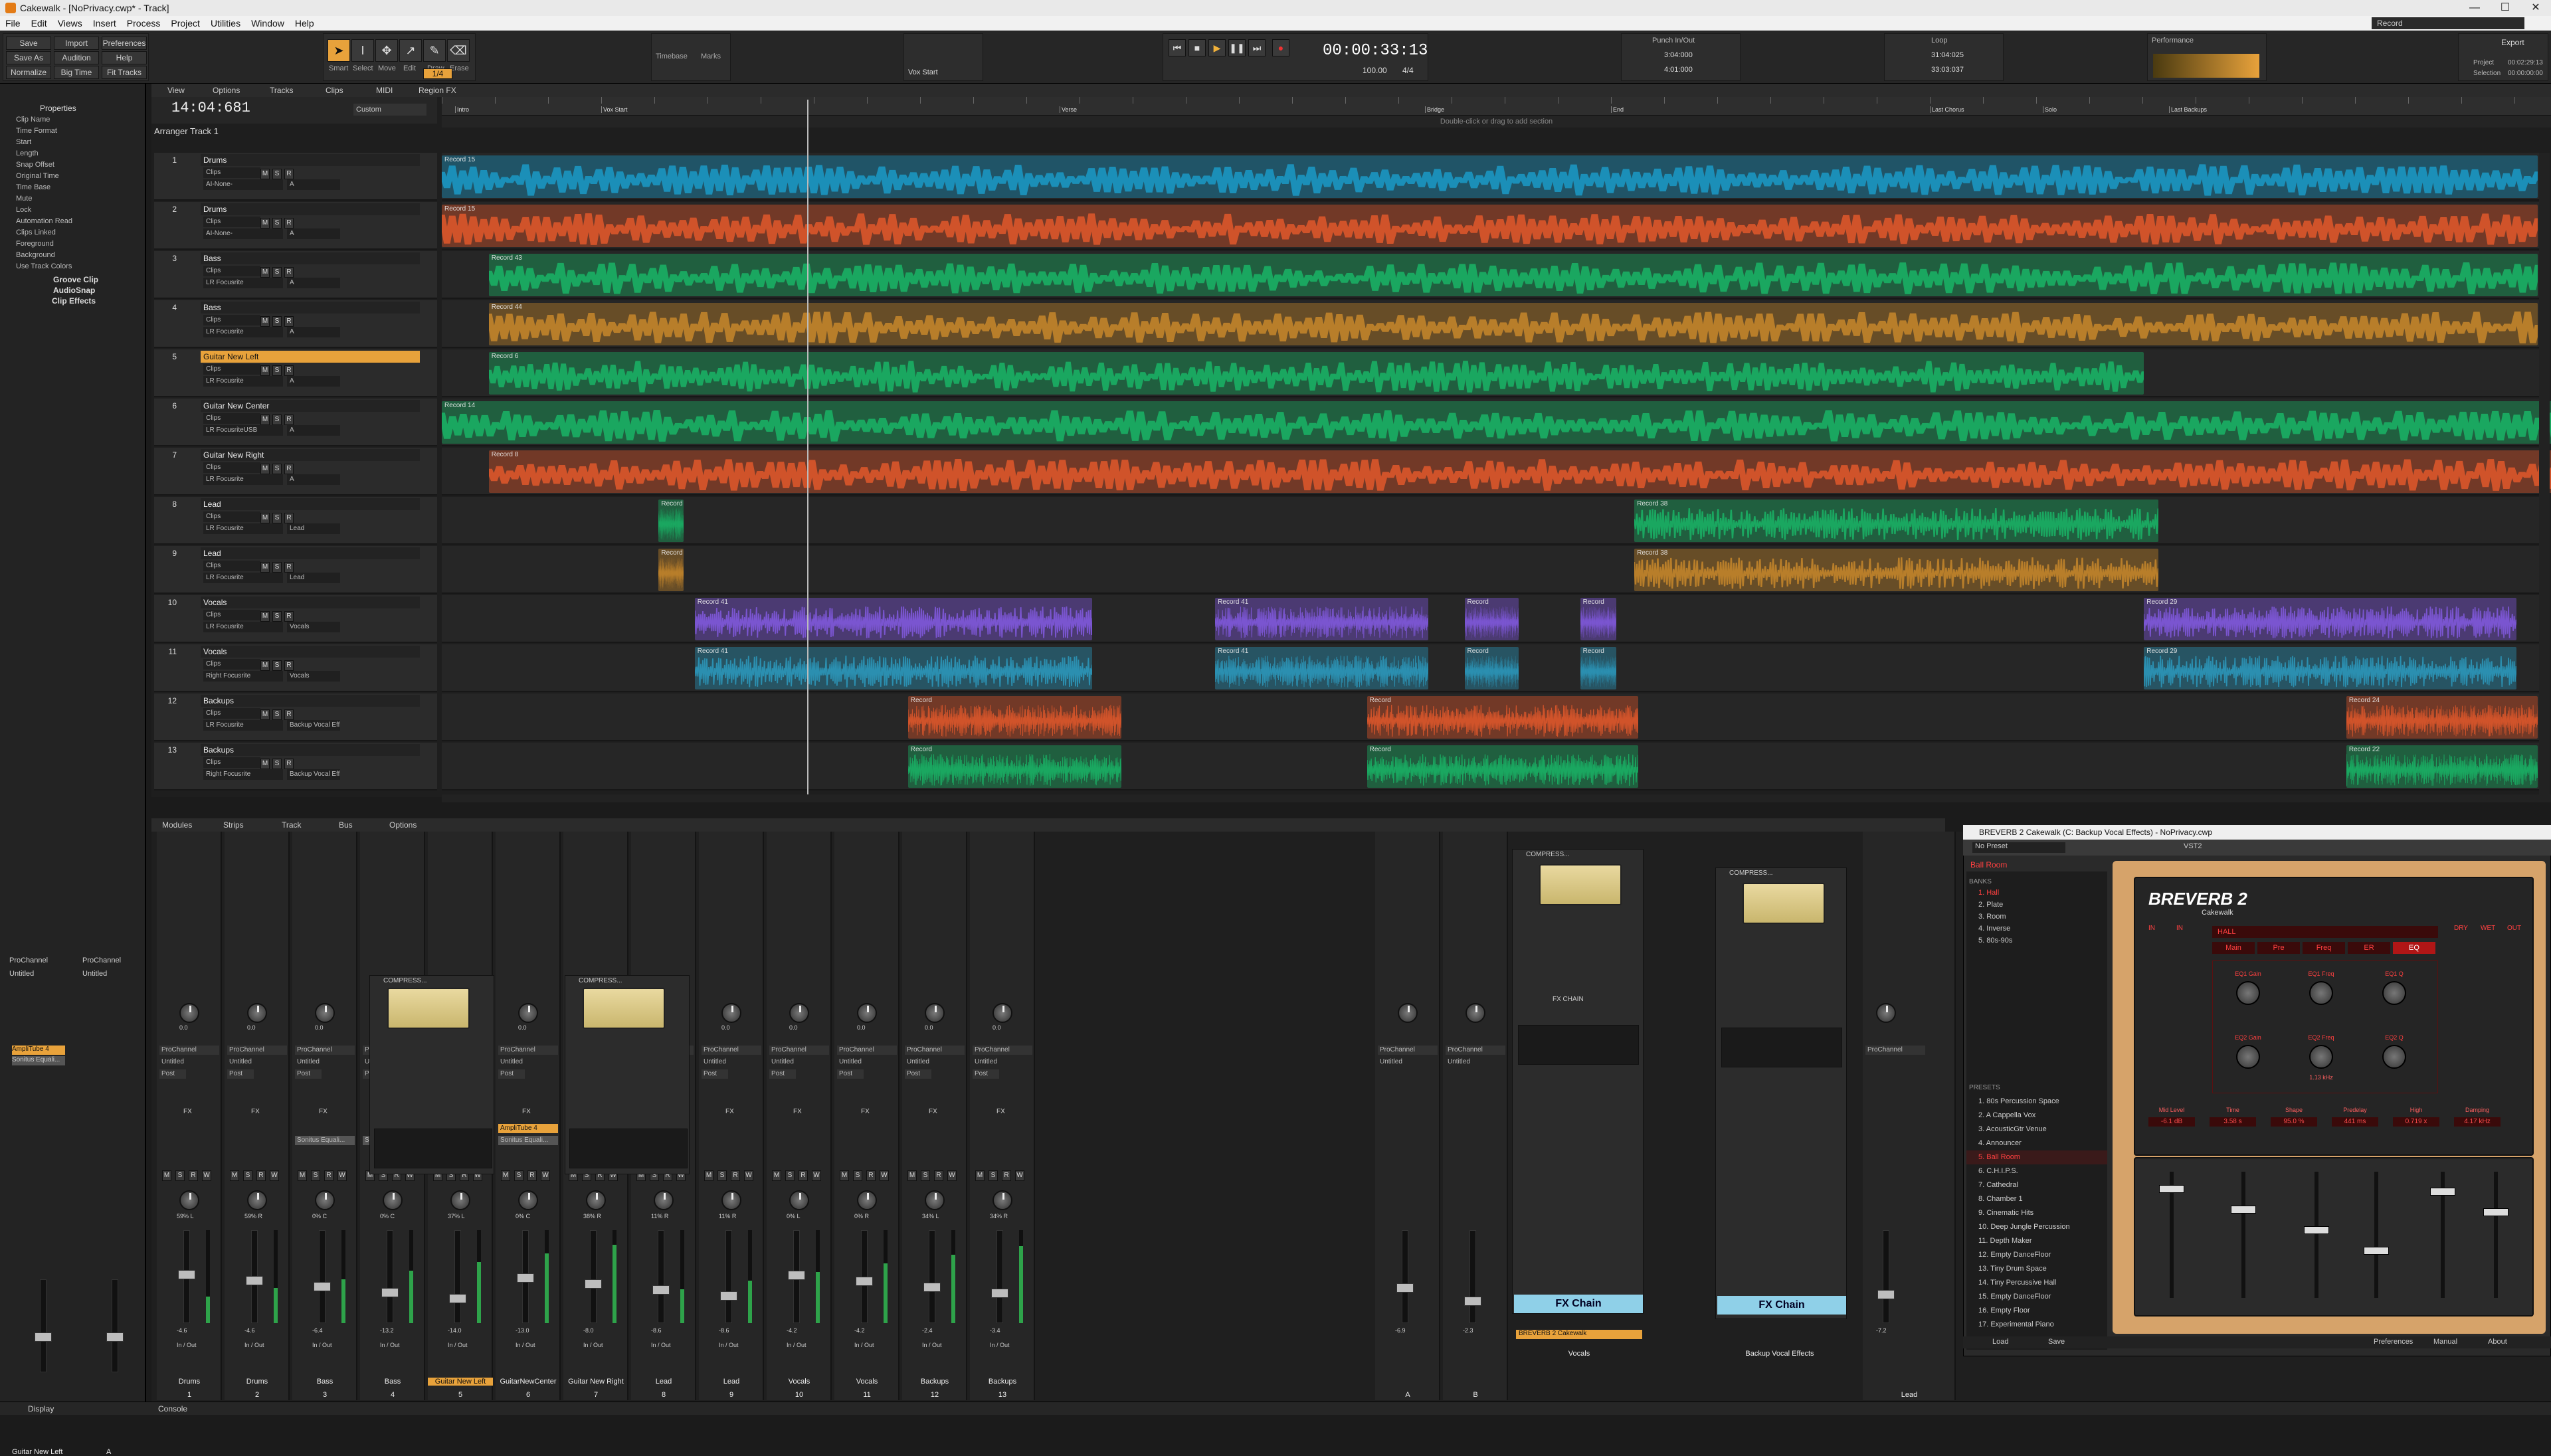 This screenshot has width=2551, height=1456. Describe the element at coordinates (72, 121) in the screenshot. I see `property-row: Clip Name` at that location.